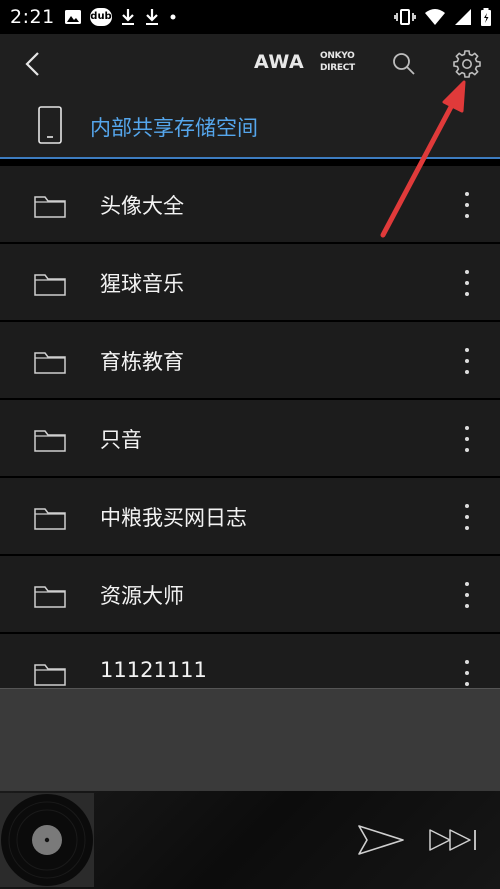 The width and height of the screenshot is (500, 889). Describe the element at coordinates (174, 128) in the screenshot. I see `storage-label: 内部共享存储空间` at that location.